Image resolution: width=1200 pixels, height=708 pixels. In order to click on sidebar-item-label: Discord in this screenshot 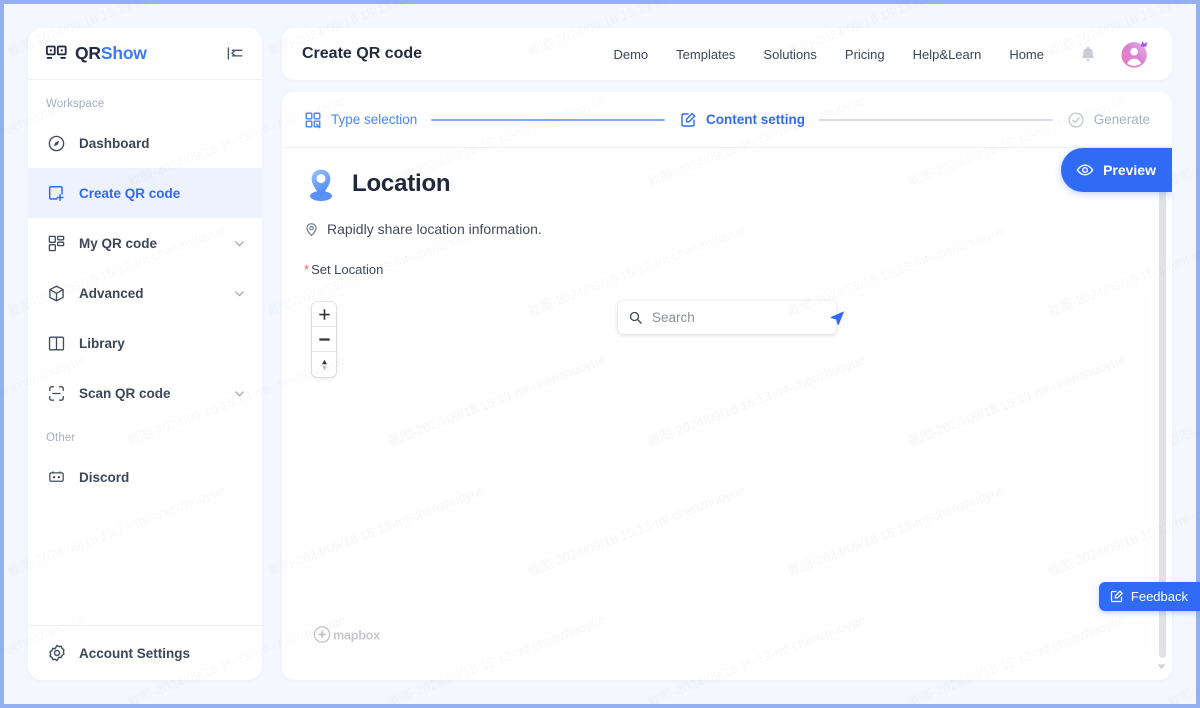, I will do `click(104, 477)`.